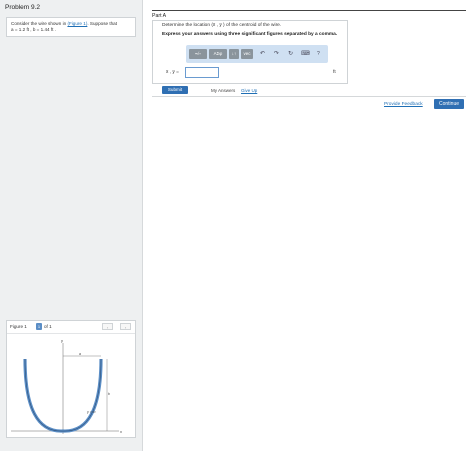 The image size is (474, 451). Describe the element at coordinates (91, 412) in the screenshot. I see `curve-equation-label: y = x²` at that location.